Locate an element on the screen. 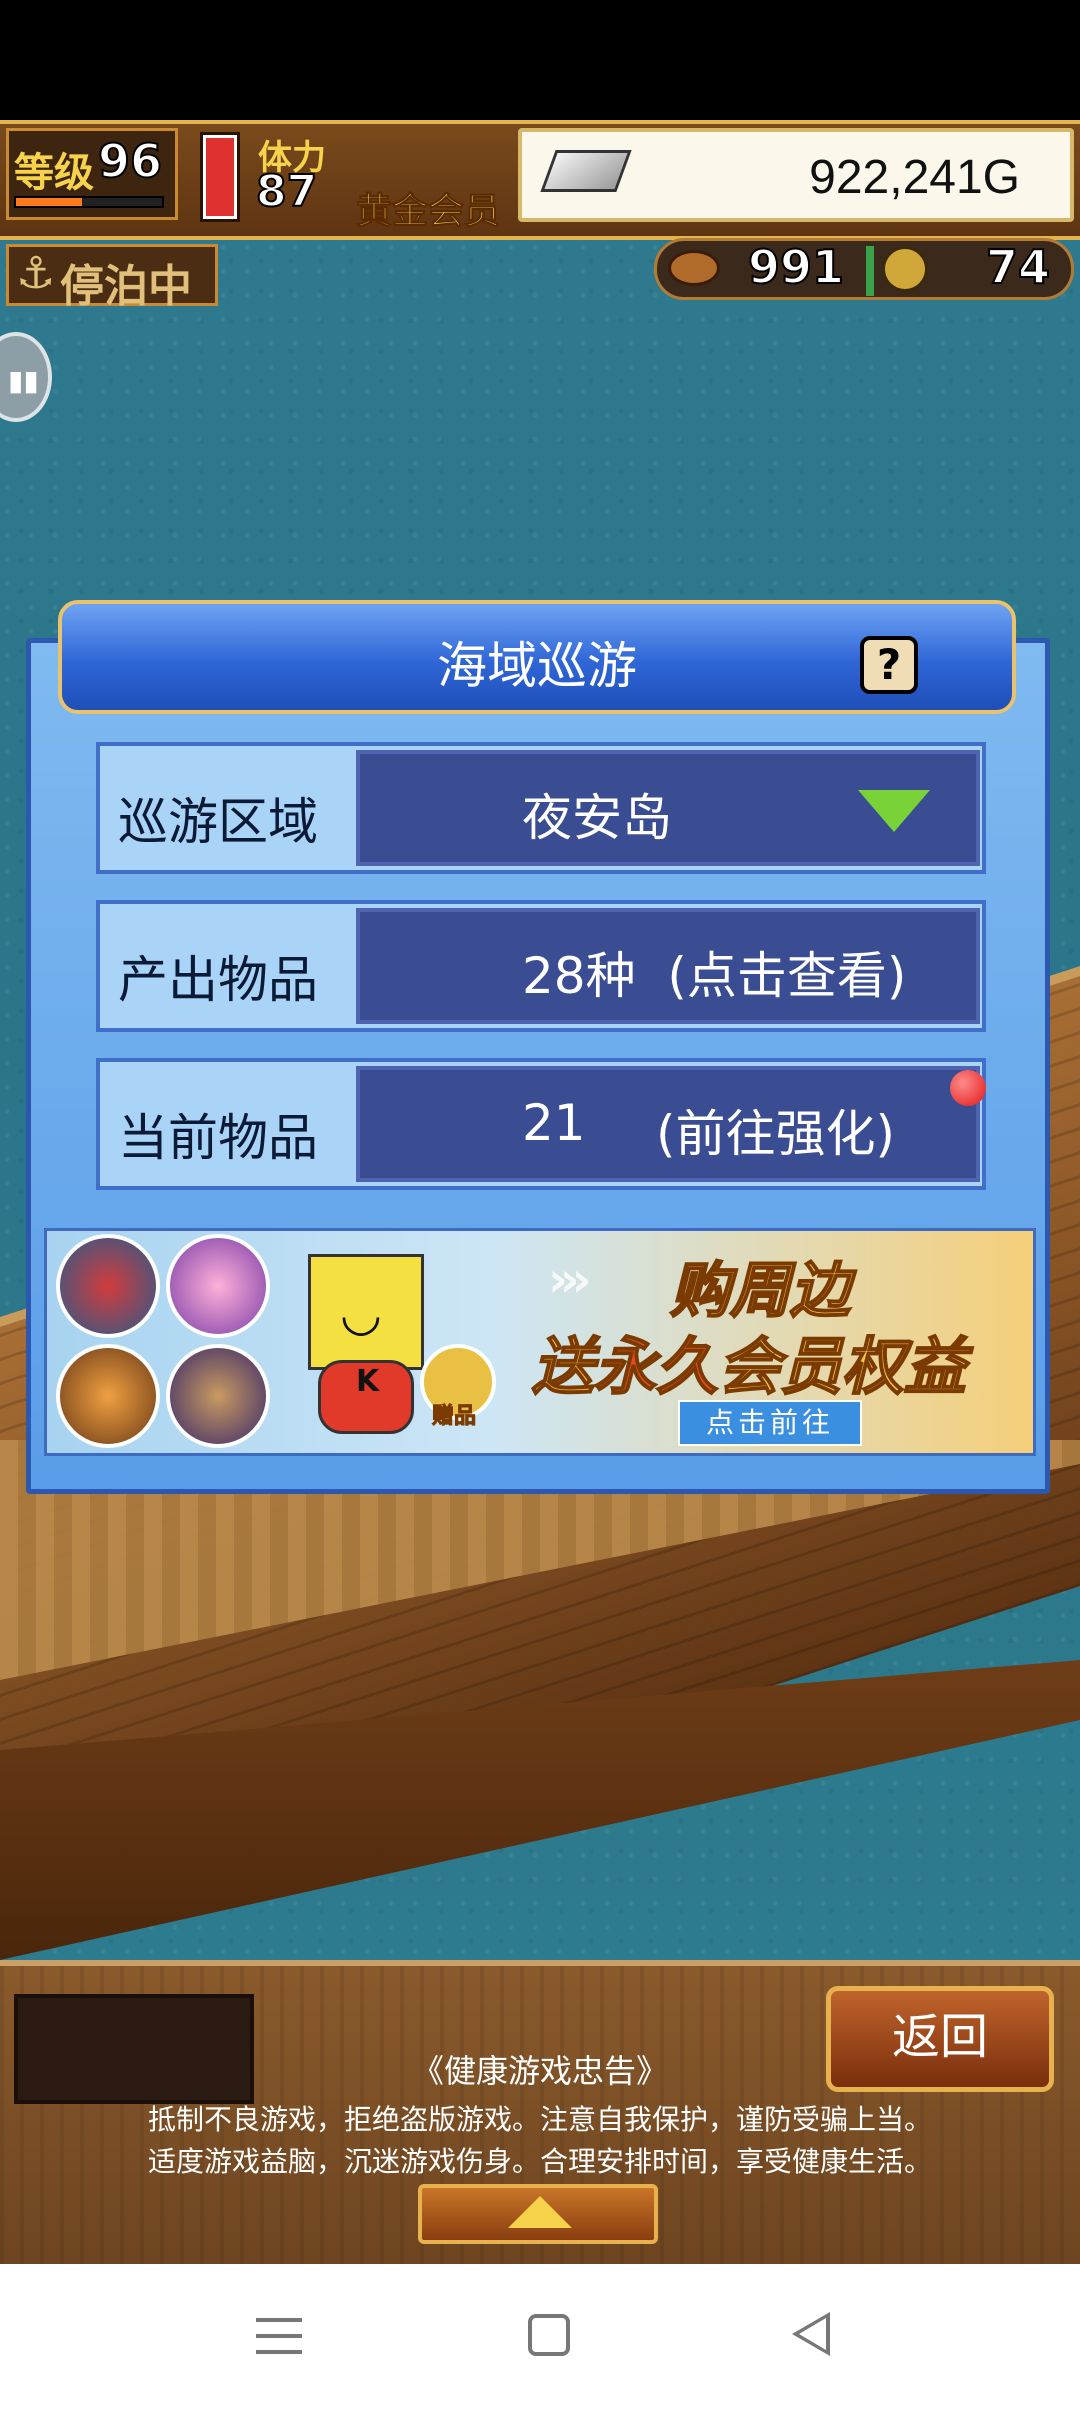  silver-bar-icon is located at coordinates (586, 171).